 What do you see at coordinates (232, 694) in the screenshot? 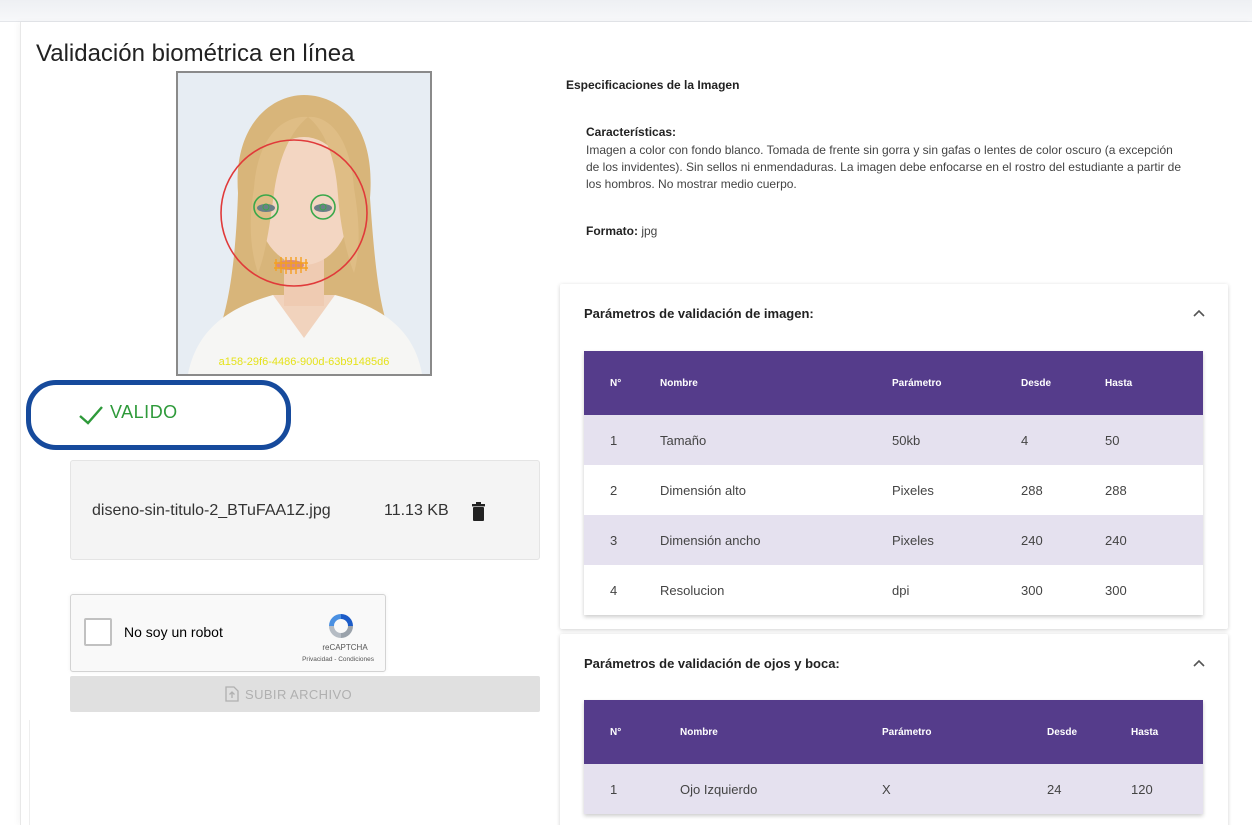
I see `upload-file-icon` at bounding box center [232, 694].